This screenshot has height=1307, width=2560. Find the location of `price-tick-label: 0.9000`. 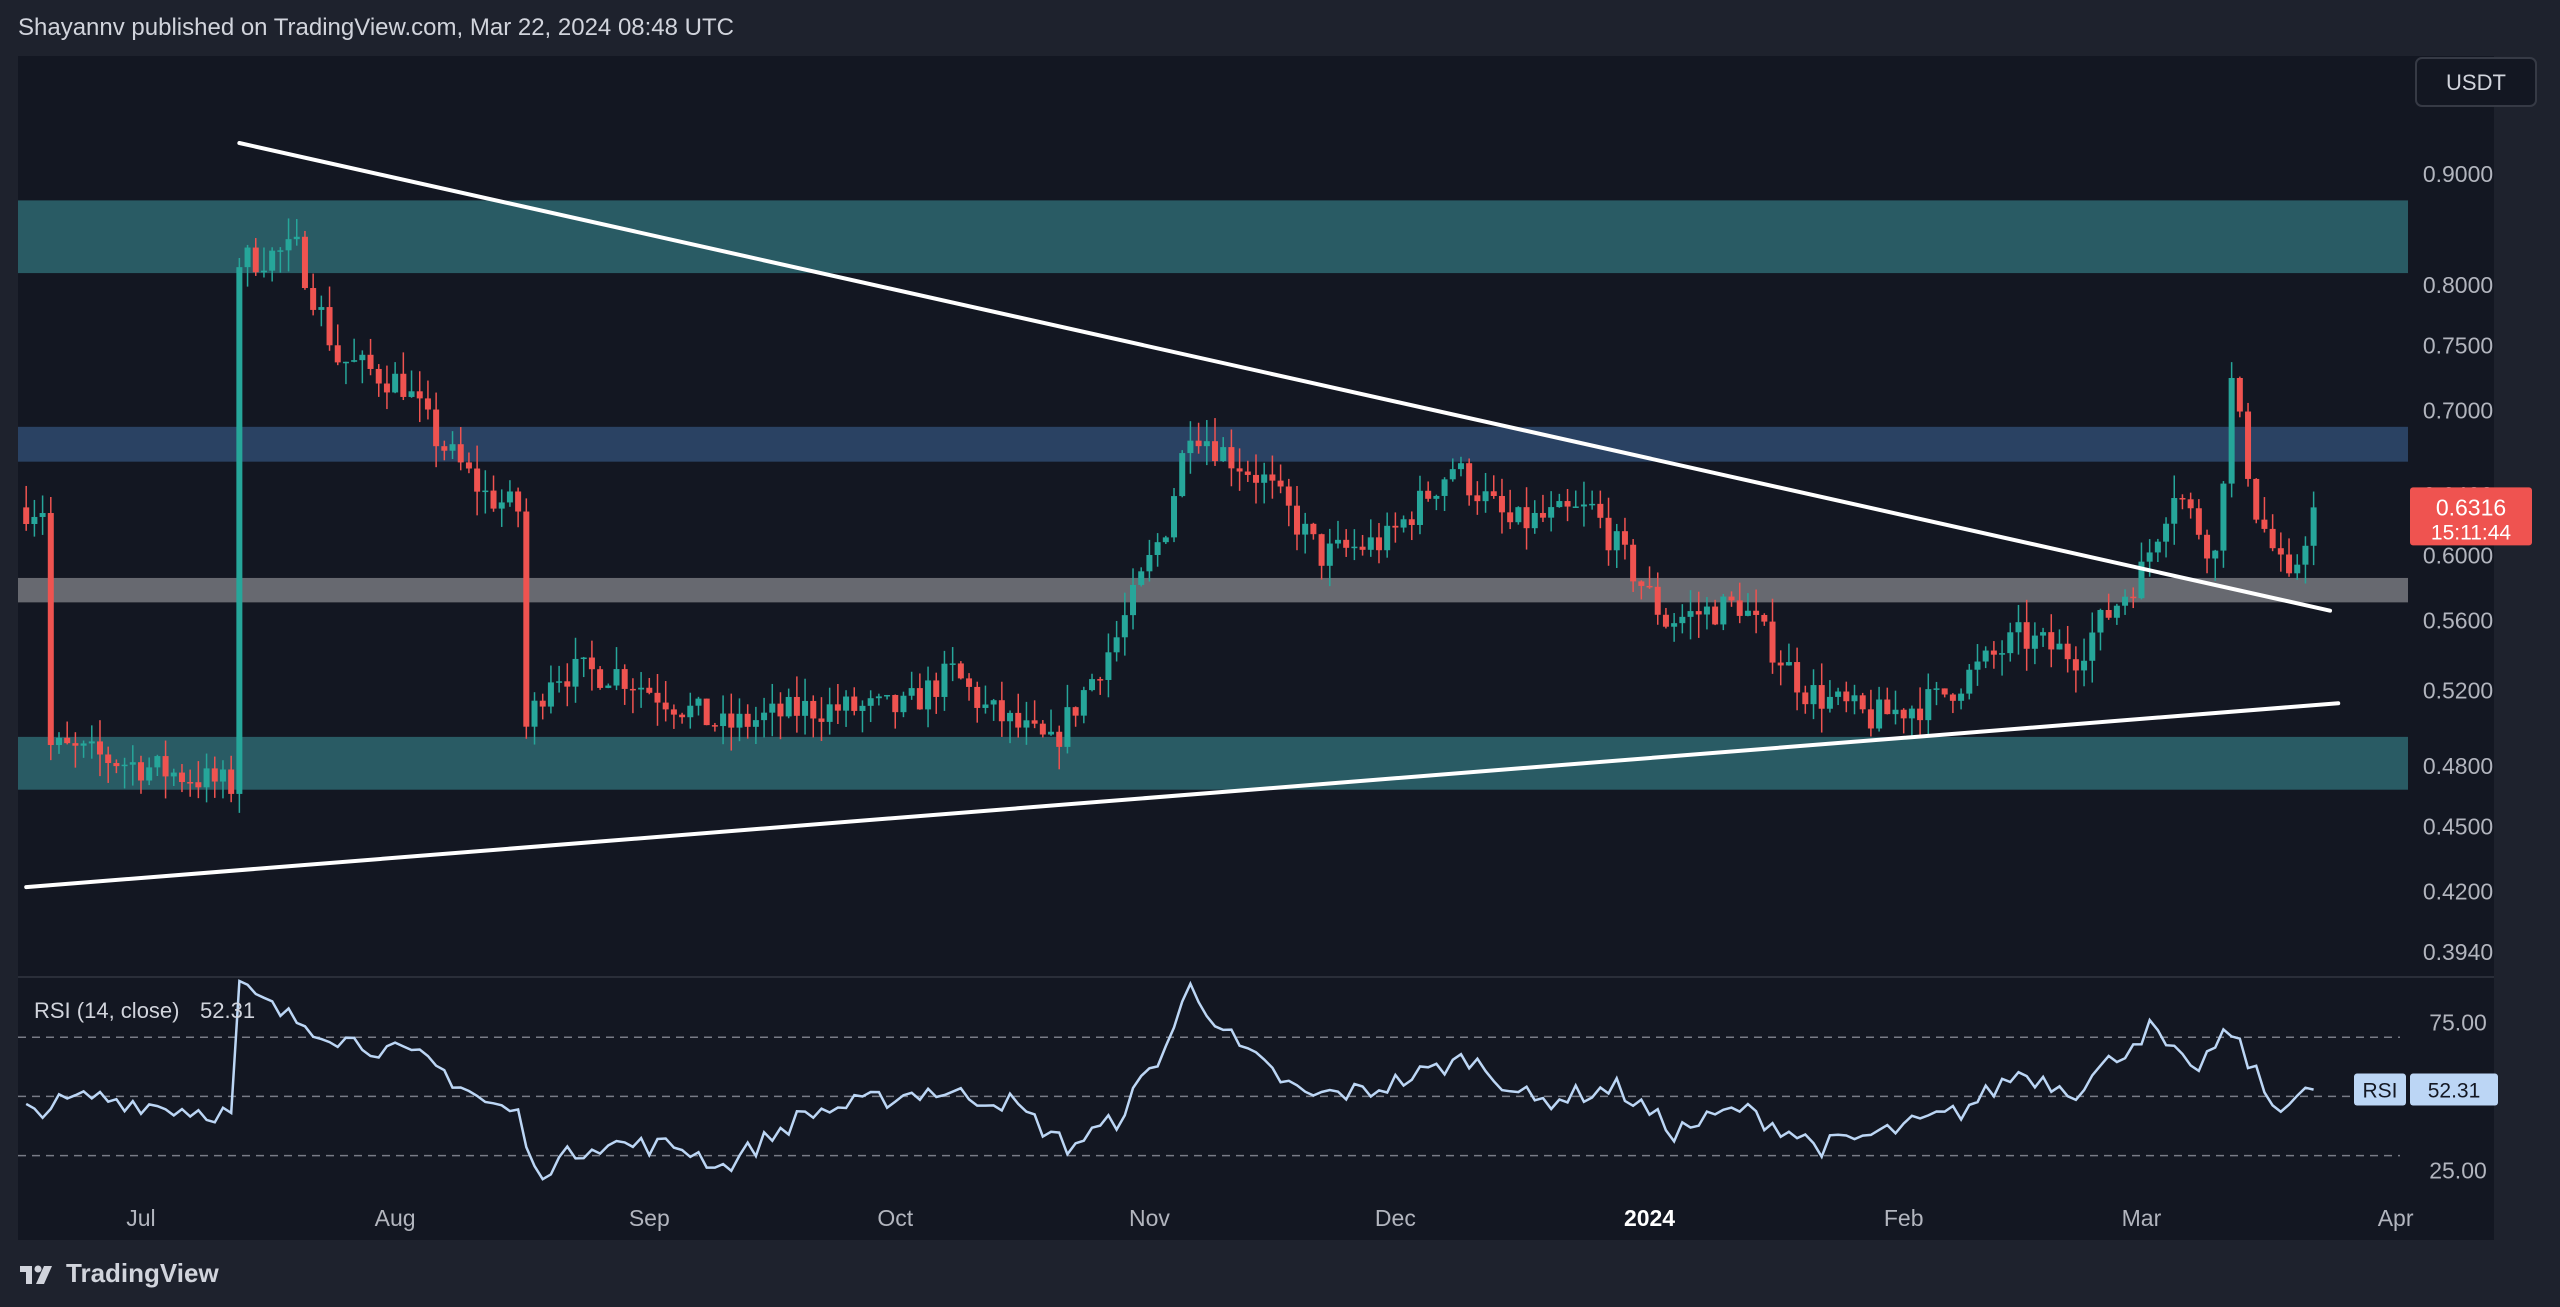

price-tick-label: 0.9000 is located at coordinates (2458, 174).